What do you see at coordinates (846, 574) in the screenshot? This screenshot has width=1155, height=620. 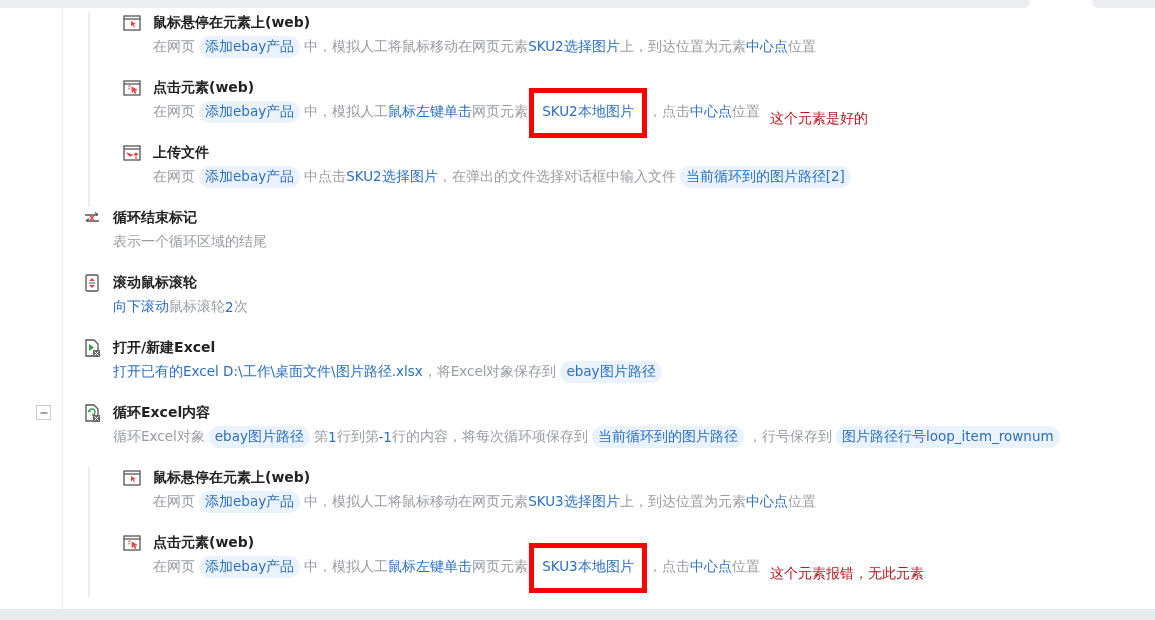 I see `annotation-note: 这个元素报错，无此元素` at bounding box center [846, 574].